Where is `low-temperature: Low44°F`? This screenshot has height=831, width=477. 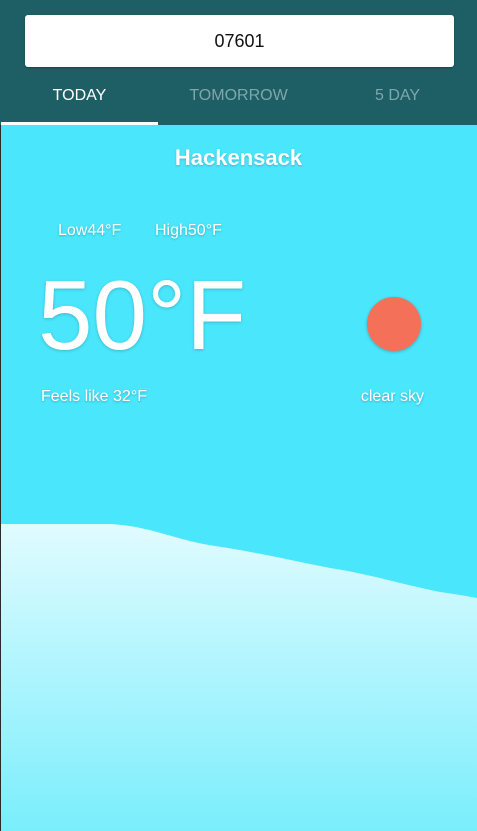
low-temperature: Low44°F is located at coordinates (90, 230).